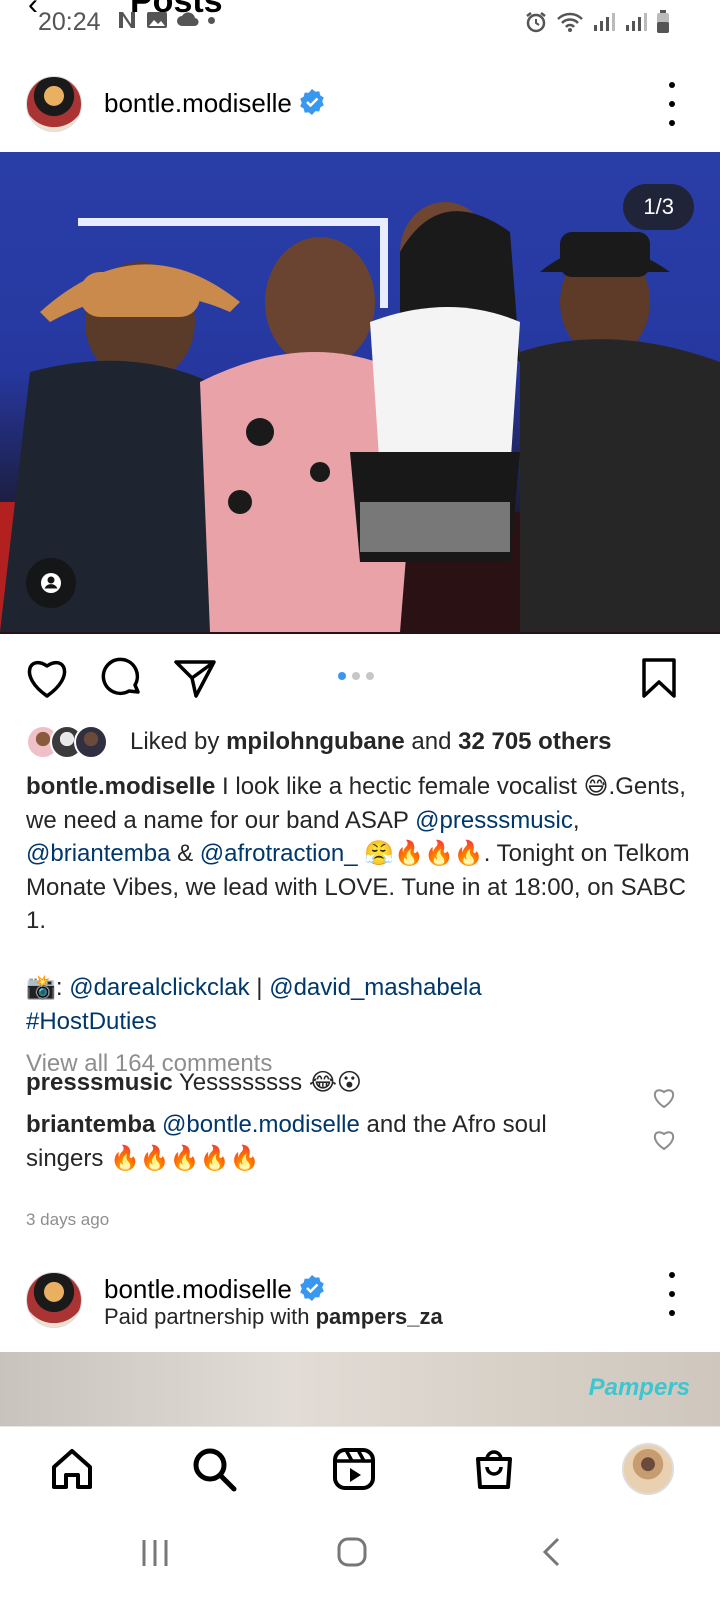  What do you see at coordinates (47, 678) in the screenshot?
I see `like-heart-icon` at bounding box center [47, 678].